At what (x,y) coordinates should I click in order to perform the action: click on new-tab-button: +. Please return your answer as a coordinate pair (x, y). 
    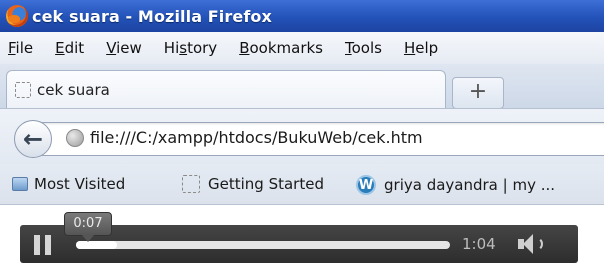
    Looking at the image, I should click on (478, 93).